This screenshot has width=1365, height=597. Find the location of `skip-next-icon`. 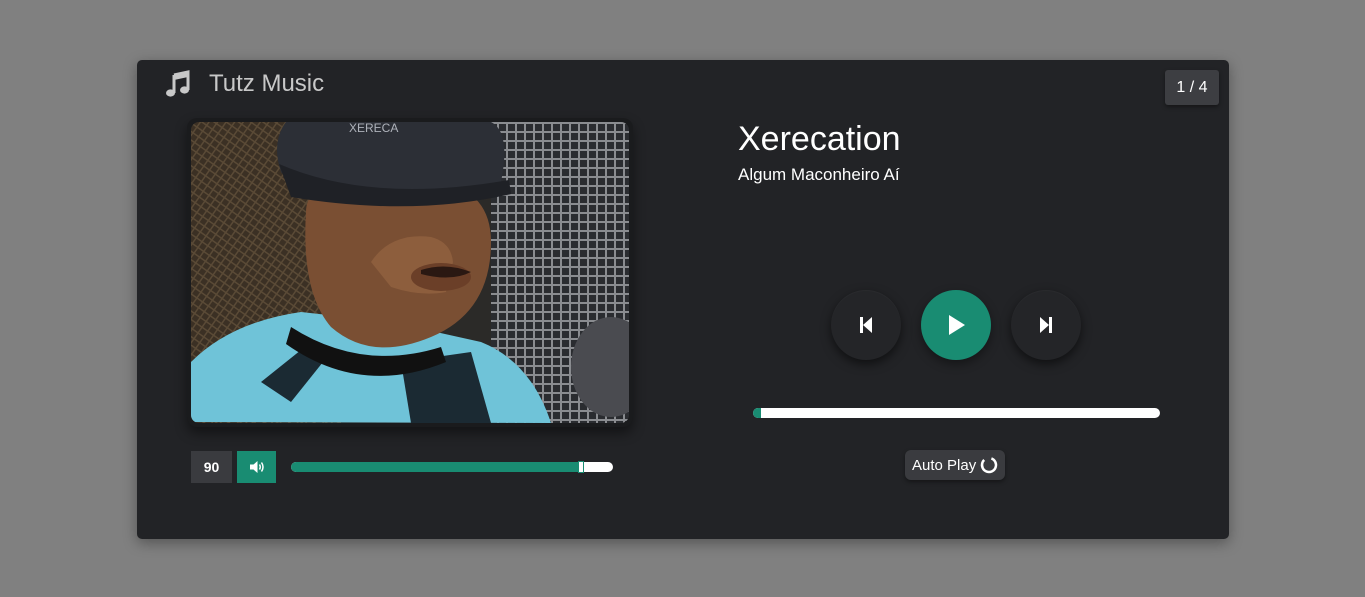

skip-next-icon is located at coordinates (1046, 325).